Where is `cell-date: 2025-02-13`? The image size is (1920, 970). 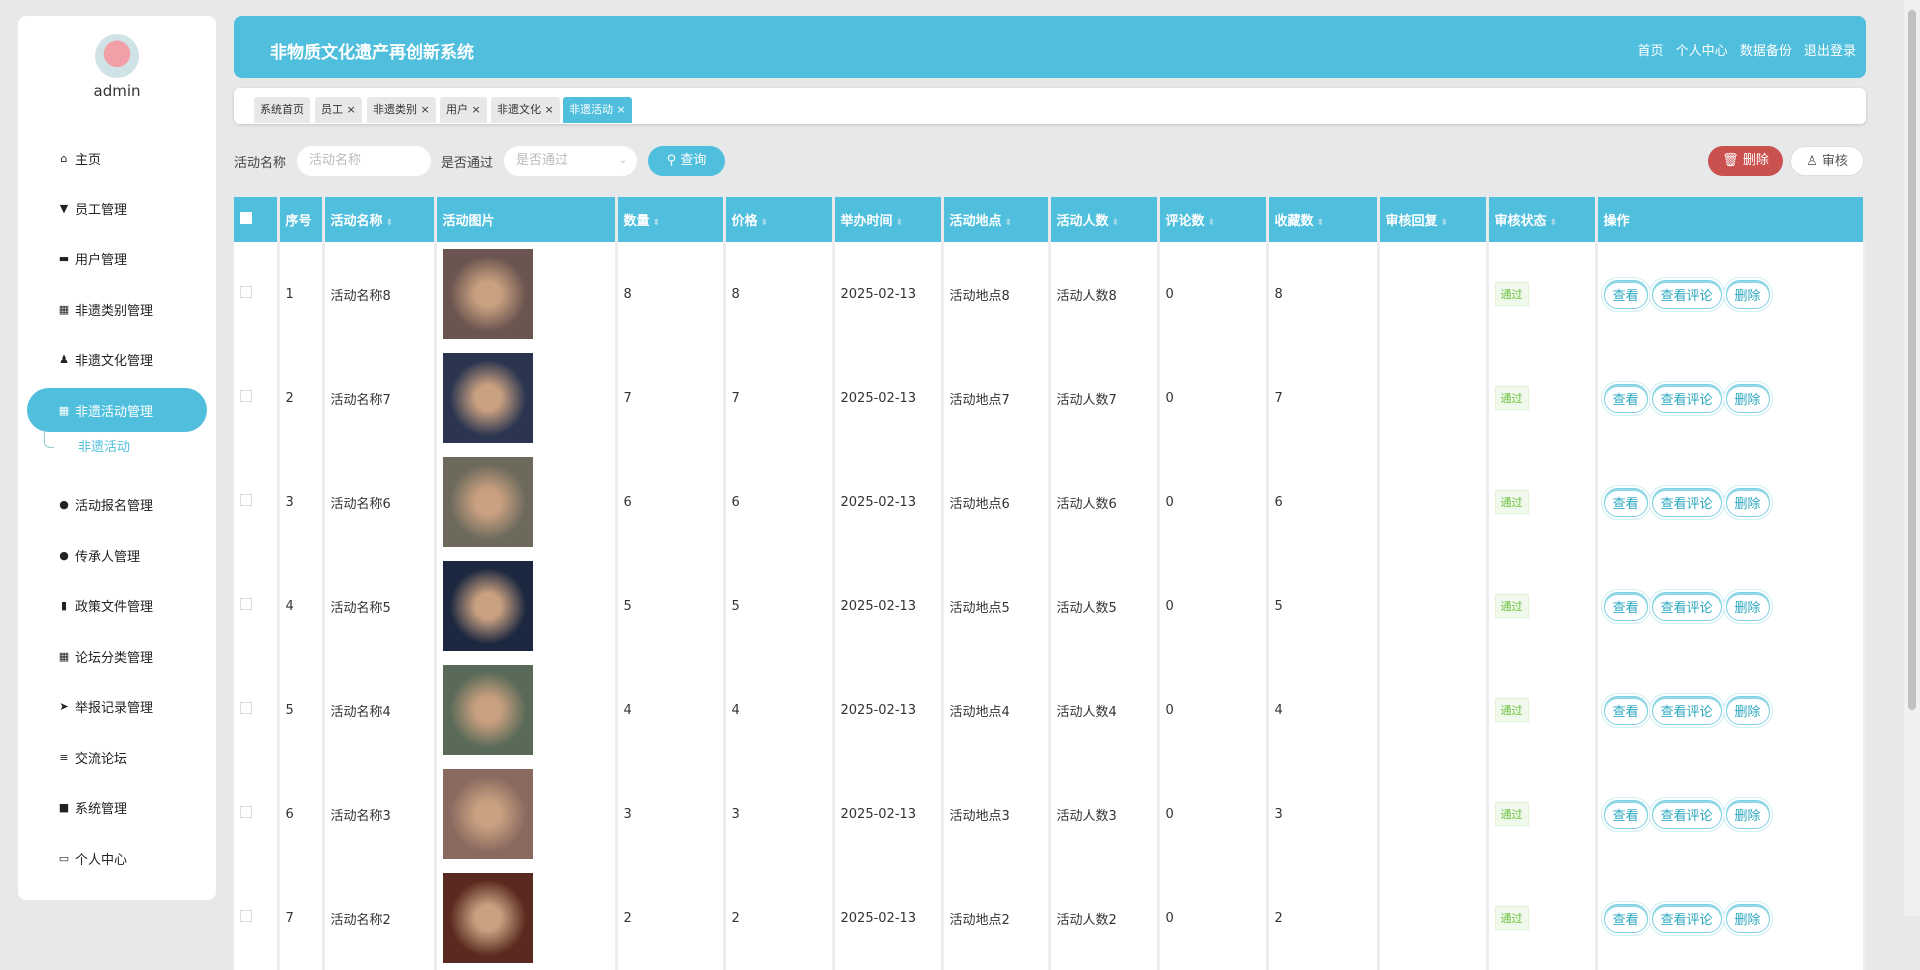 cell-date: 2025-02-13 is located at coordinates (888, 294).